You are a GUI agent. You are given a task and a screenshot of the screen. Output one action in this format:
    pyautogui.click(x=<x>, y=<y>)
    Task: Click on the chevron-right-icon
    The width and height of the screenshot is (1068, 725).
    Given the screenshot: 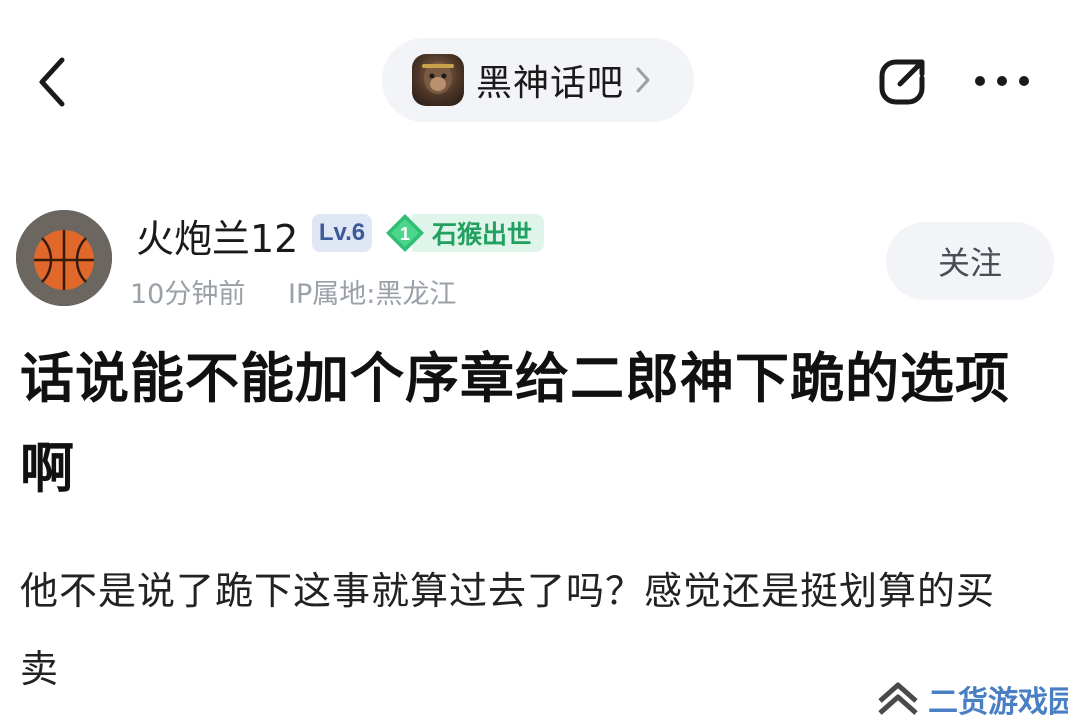 What is the action you would take?
    pyautogui.click(x=643, y=80)
    